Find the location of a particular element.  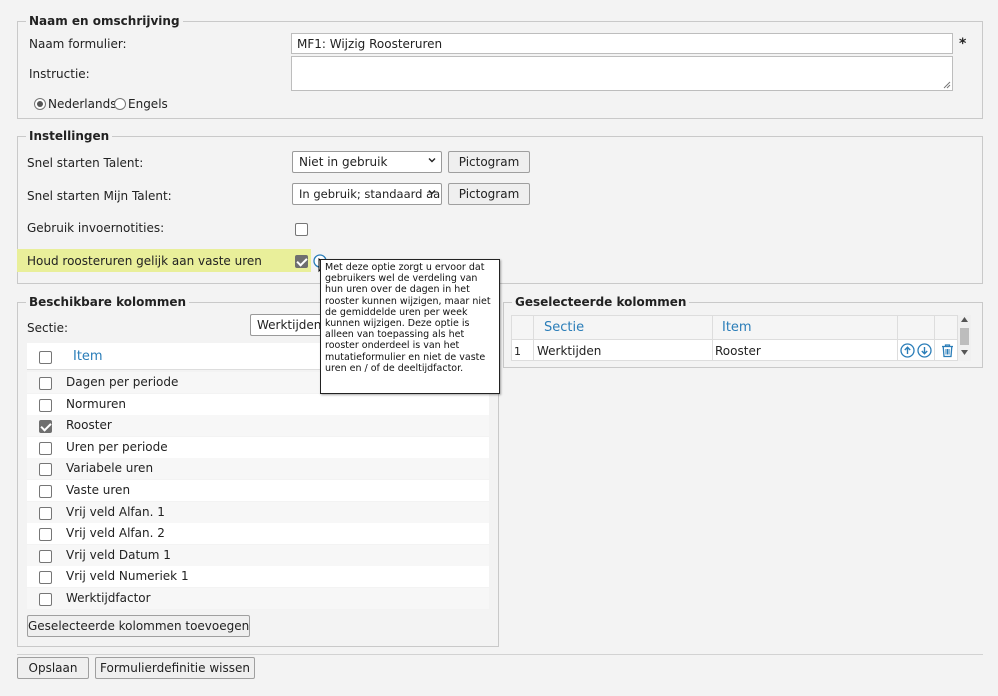

list-item: Vrij veld Datum 1 is located at coordinates (258, 555).